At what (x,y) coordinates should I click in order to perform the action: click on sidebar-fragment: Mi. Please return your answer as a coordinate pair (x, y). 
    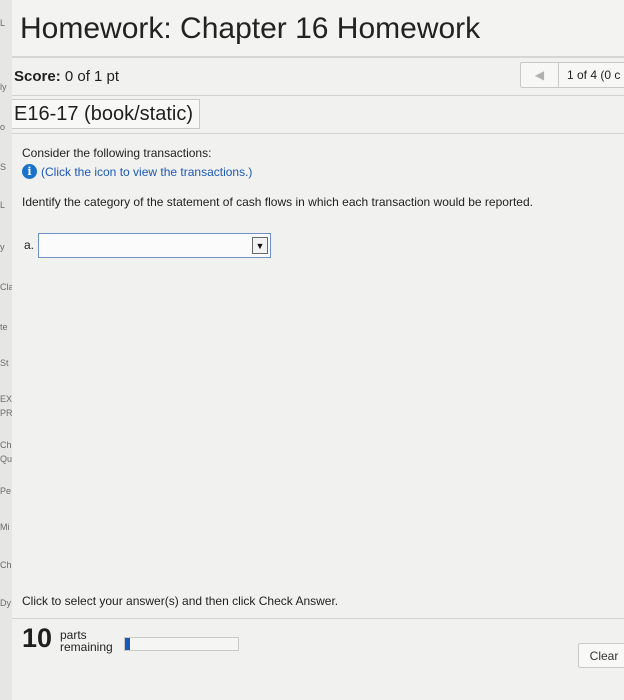
    Looking at the image, I should click on (5, 527).